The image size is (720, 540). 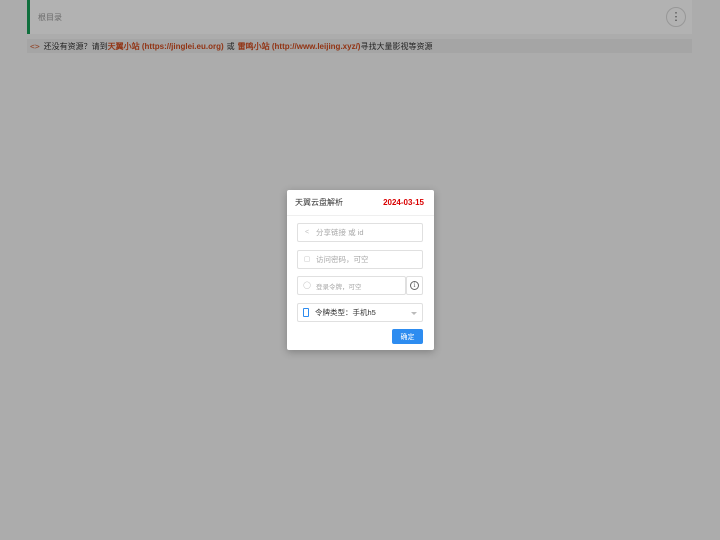 I want to click on dialog-title: 天翼云盘解析, so click(x=319, y=202).